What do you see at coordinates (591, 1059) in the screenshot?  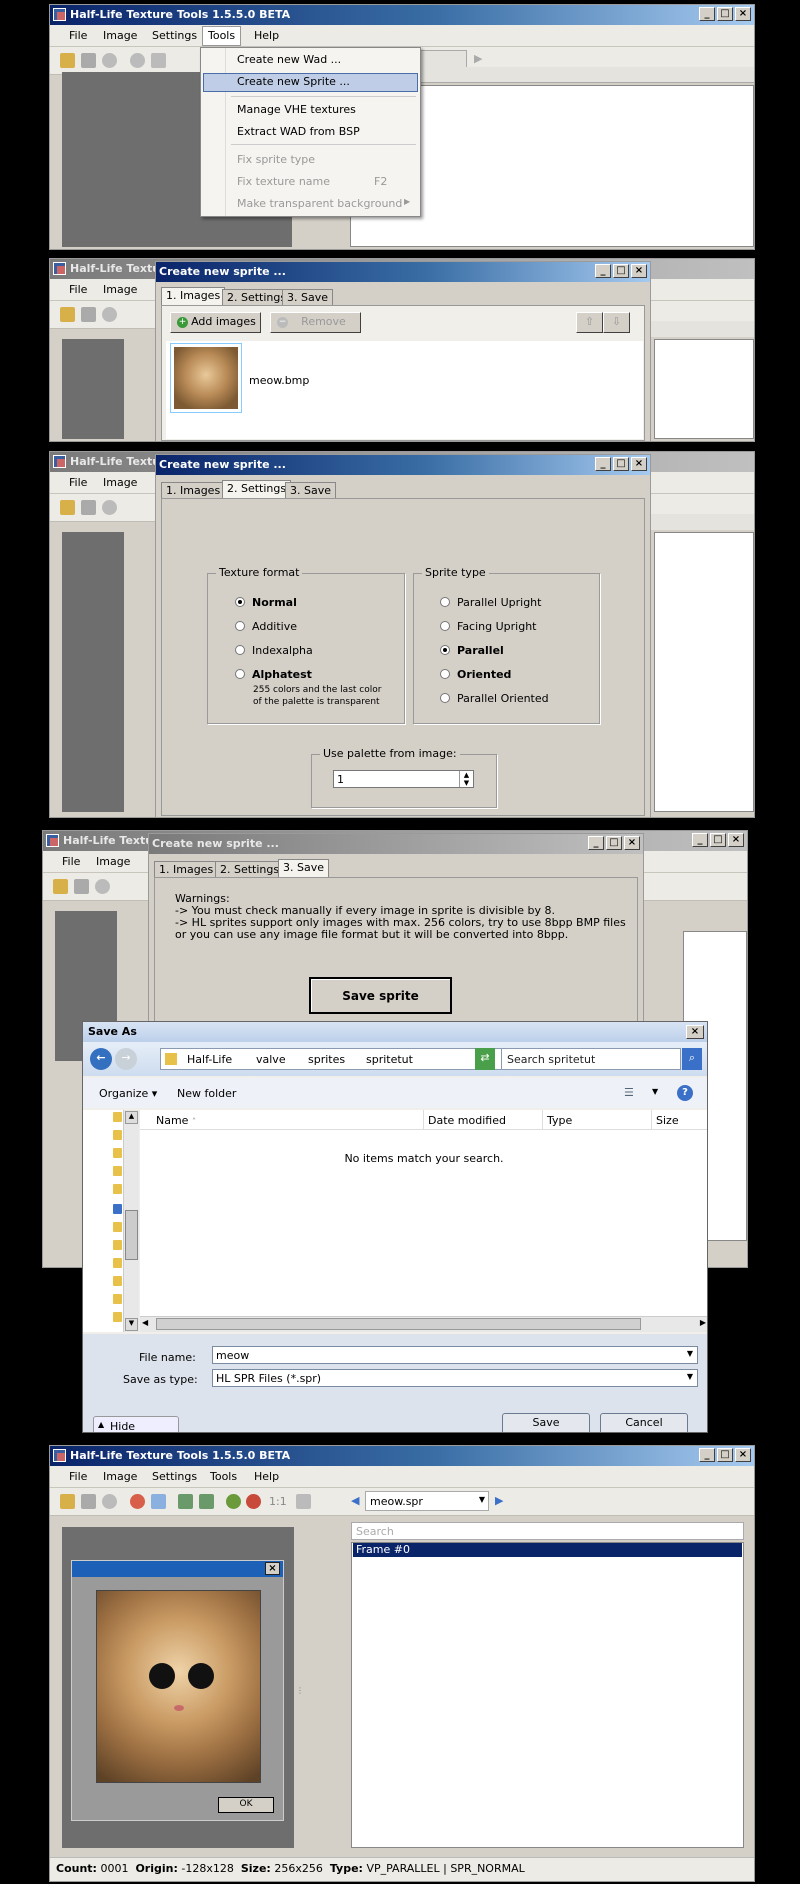 I see `search-input: Search spritetut` at bounding box center [591, 1059].